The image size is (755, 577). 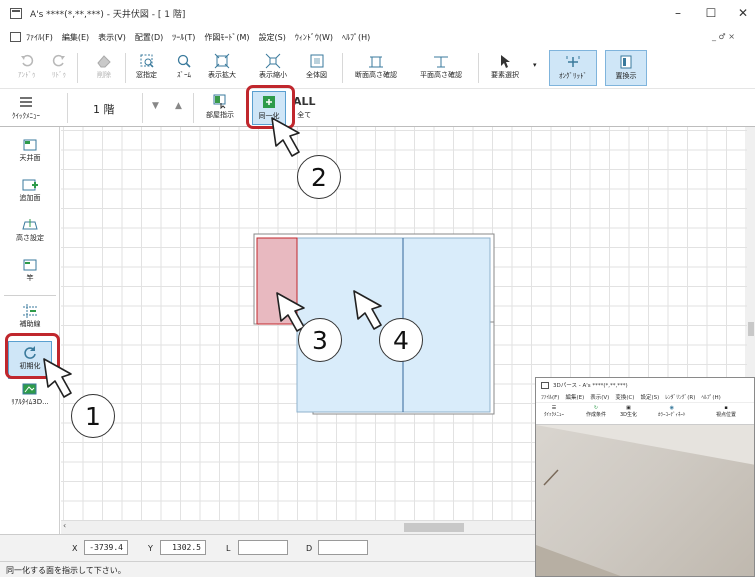 What do you see at coordinates (146, 66) in the screenshot?
I see `window-select-button: 窓指定` at bounding box center [146, 66].